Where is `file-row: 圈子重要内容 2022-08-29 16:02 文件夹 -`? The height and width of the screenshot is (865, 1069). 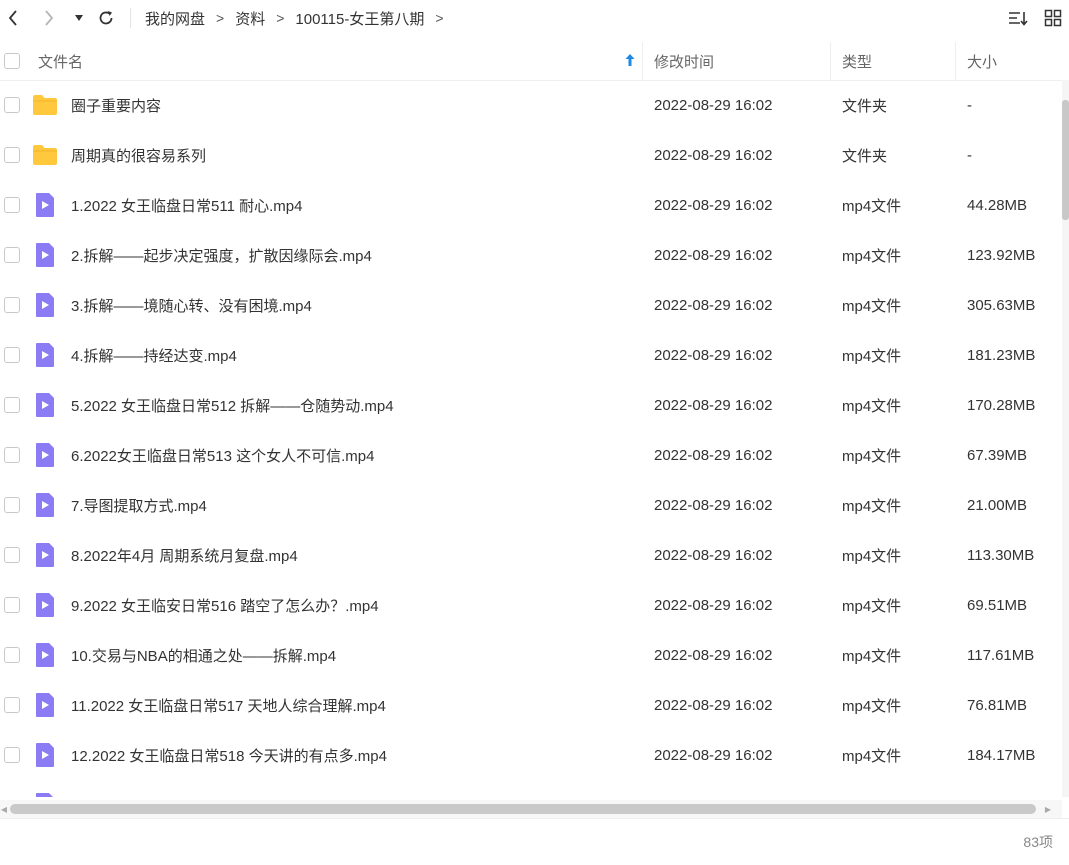
file-row: 圈子重要内容 2022-08-29 16:02 文件夹 - is located at coordinates (531, 105).